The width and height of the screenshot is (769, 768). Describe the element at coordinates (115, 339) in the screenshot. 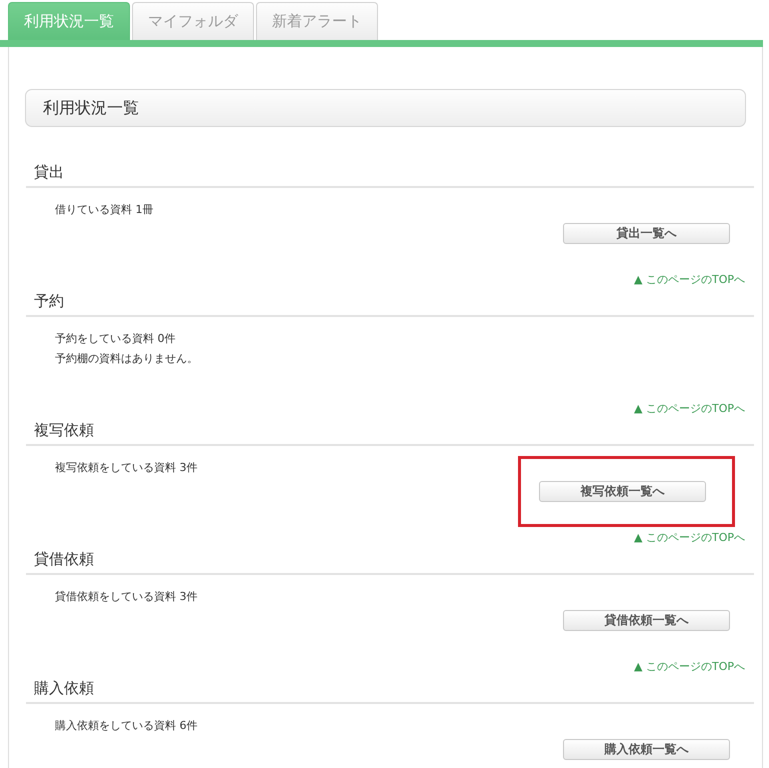

I see `status-text: 予約をしている資料 0件` at that location.